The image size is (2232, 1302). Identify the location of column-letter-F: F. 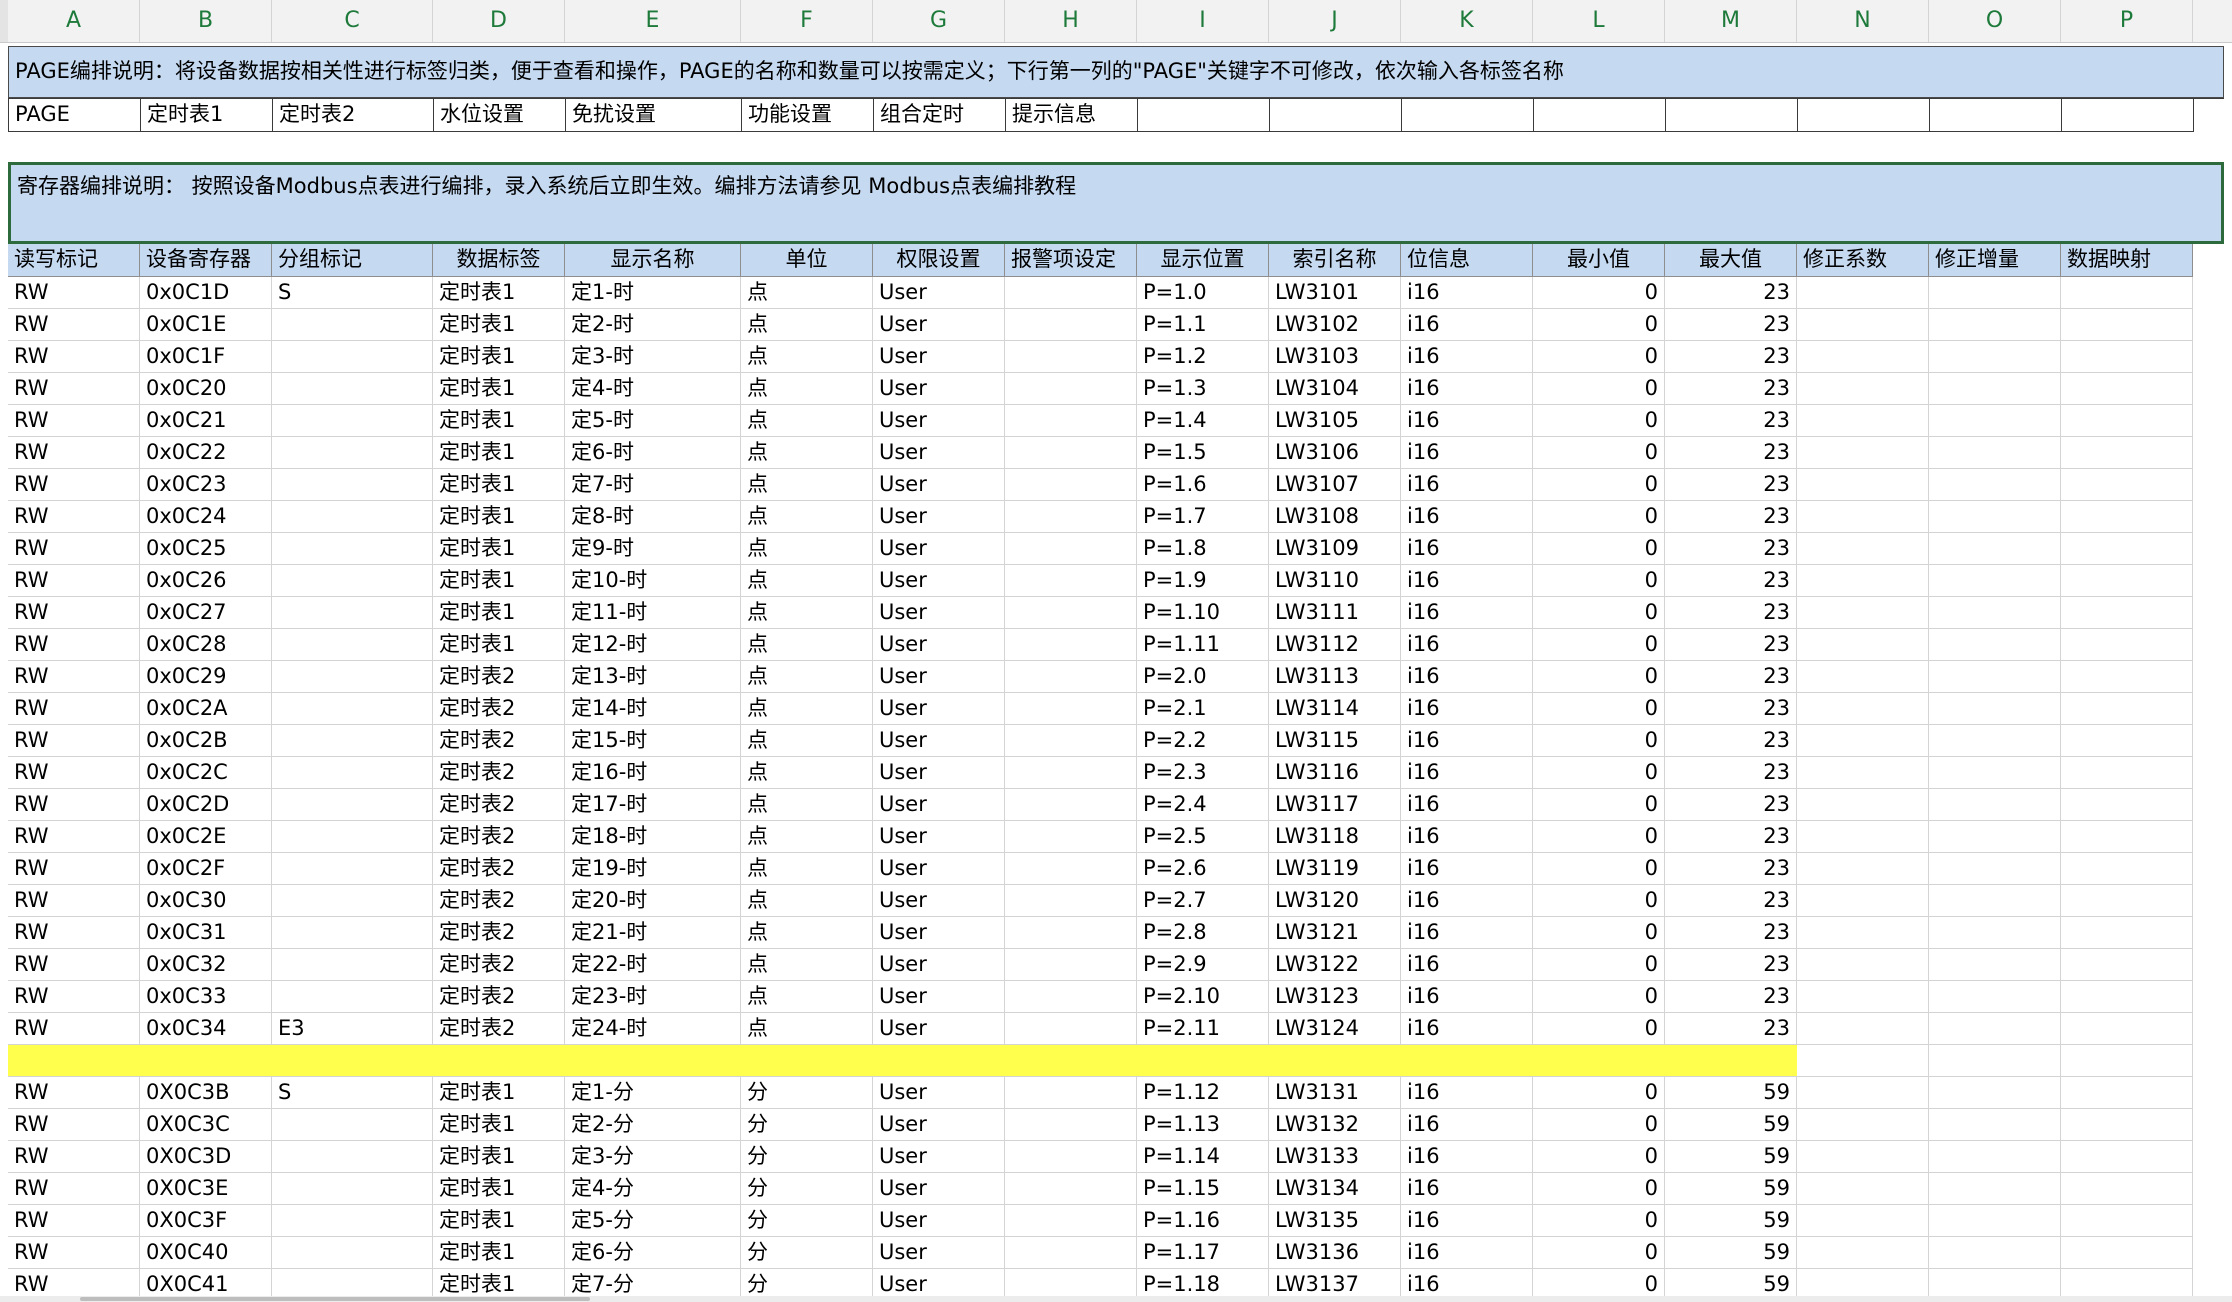
(807, 21).